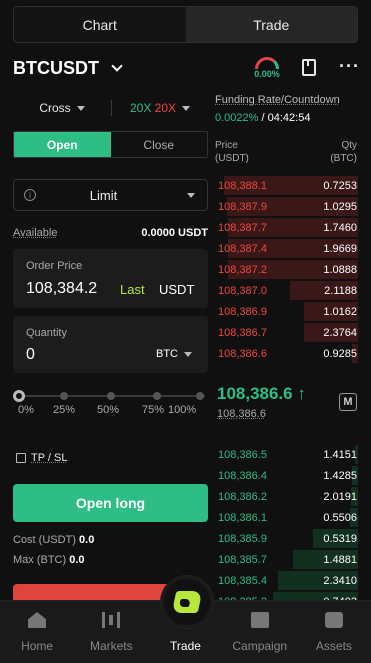  I want to click on ask-row: 108,388.1 0.7253, so click(287, 185).